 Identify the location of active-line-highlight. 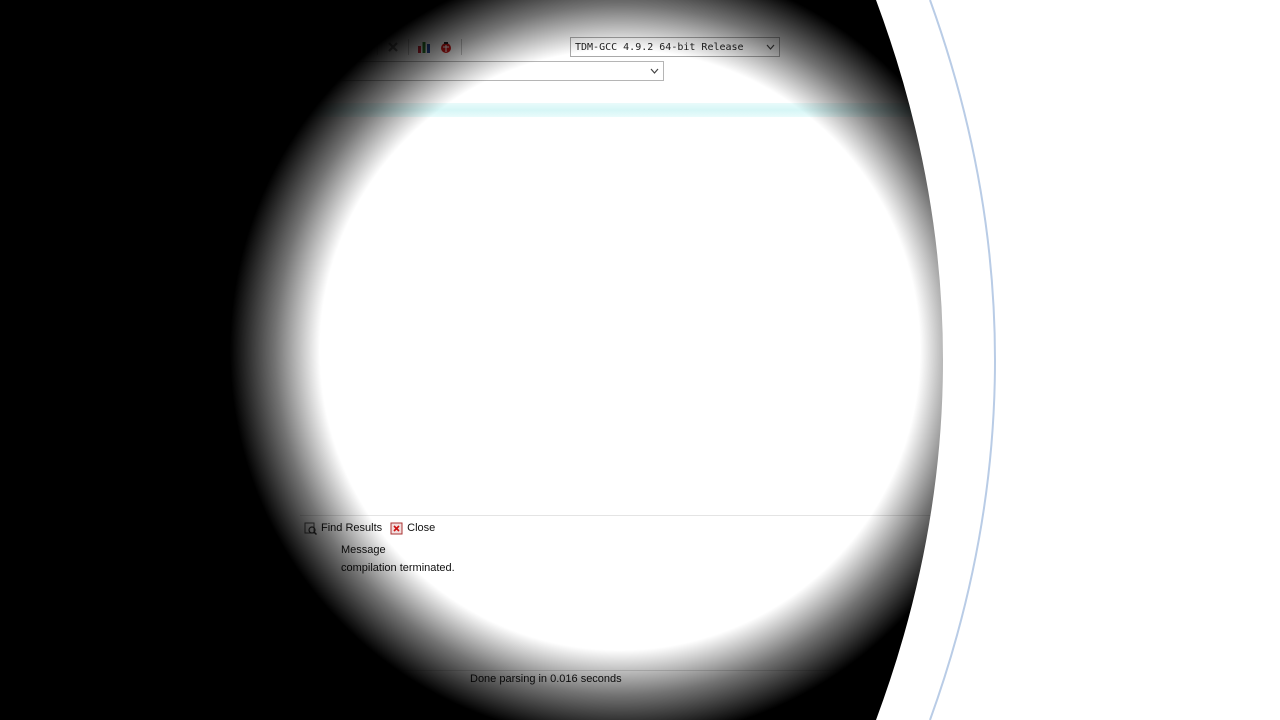
(620, 110).